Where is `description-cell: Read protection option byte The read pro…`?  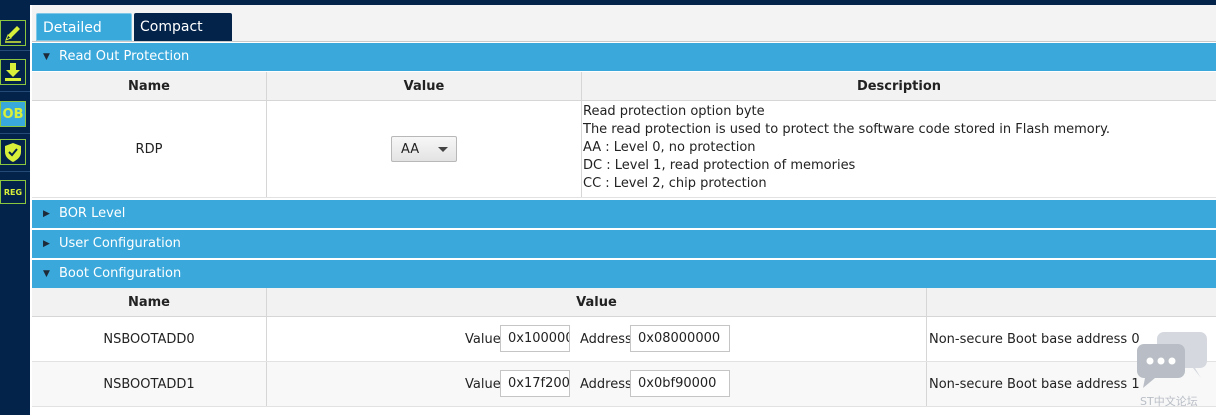 description-cell: Read protection option byte The read pro… is located at coordinates (899, 149).